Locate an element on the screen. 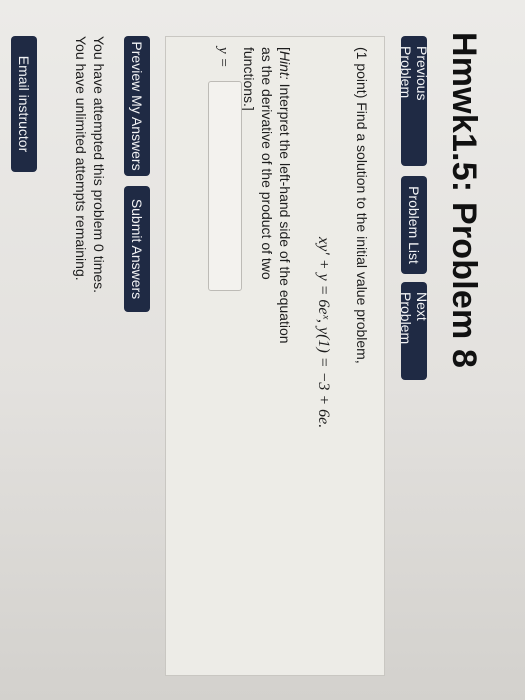 This screenshot has width=525, height=700. previous-problem-button: Previous Problem is located at coordinates (414, 101).